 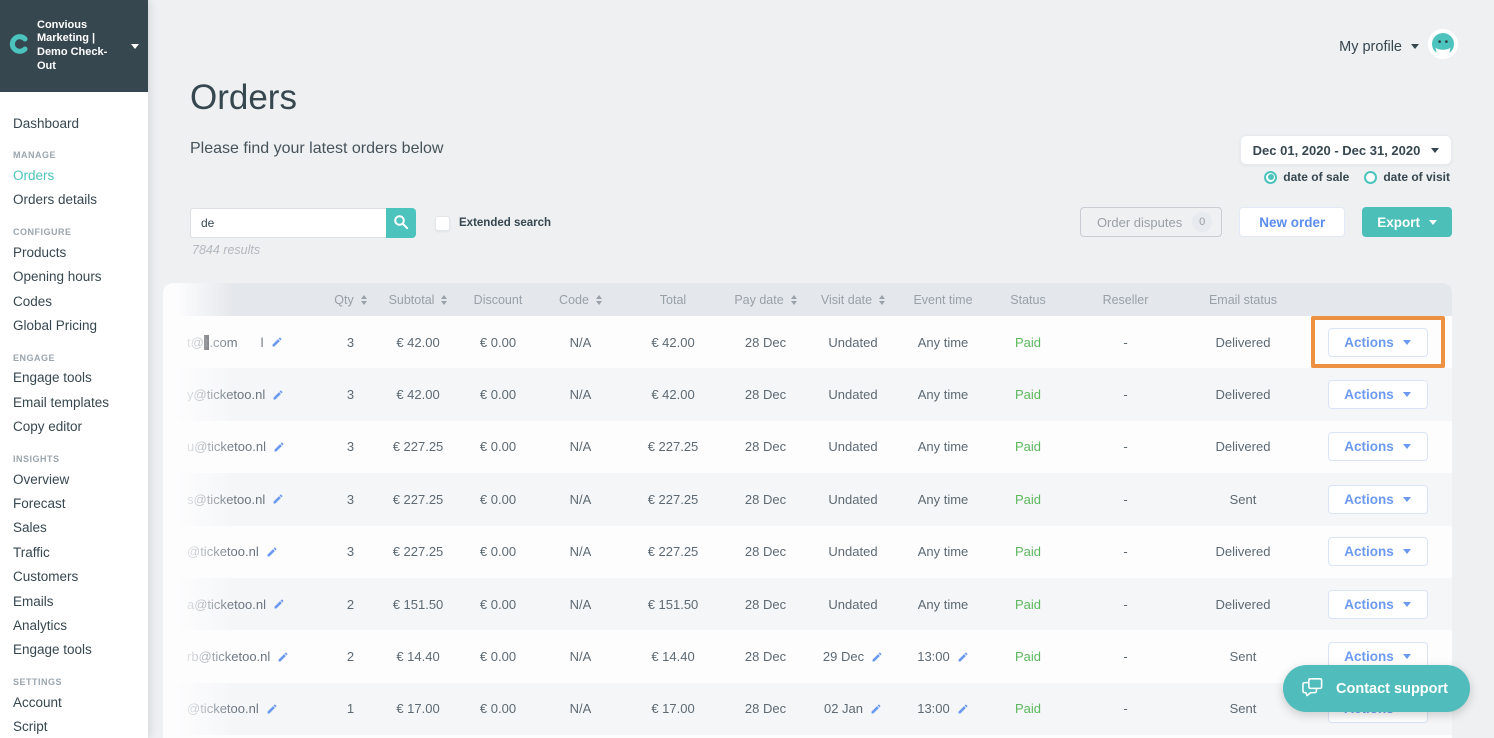 I want to click on sidebar-item-copy-editor: Copy editor, so click(x=77, y=427).